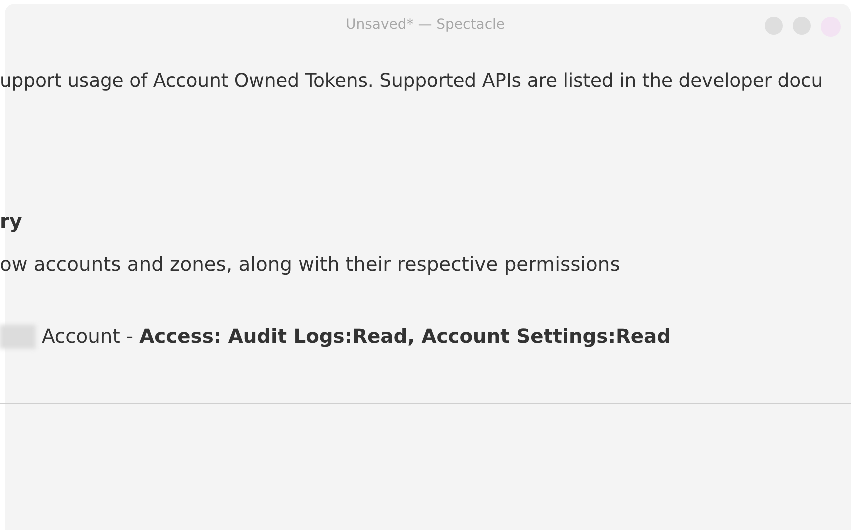  I want to click on section-heading: ry, so click(12, 222).